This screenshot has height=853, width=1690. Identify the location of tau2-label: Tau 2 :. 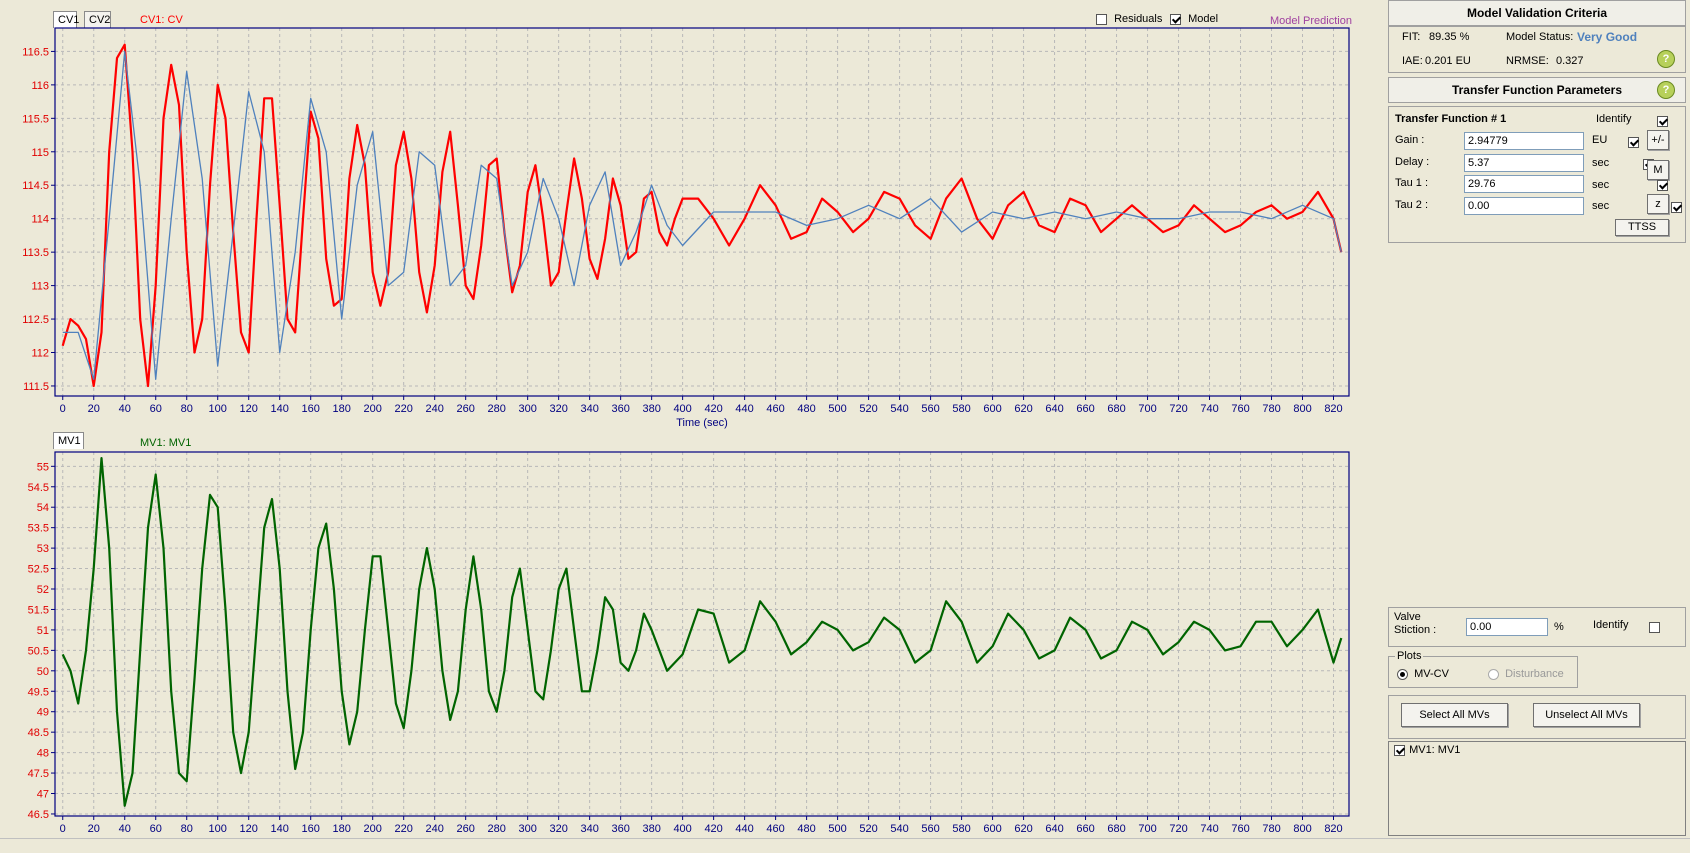
(1412, 205).